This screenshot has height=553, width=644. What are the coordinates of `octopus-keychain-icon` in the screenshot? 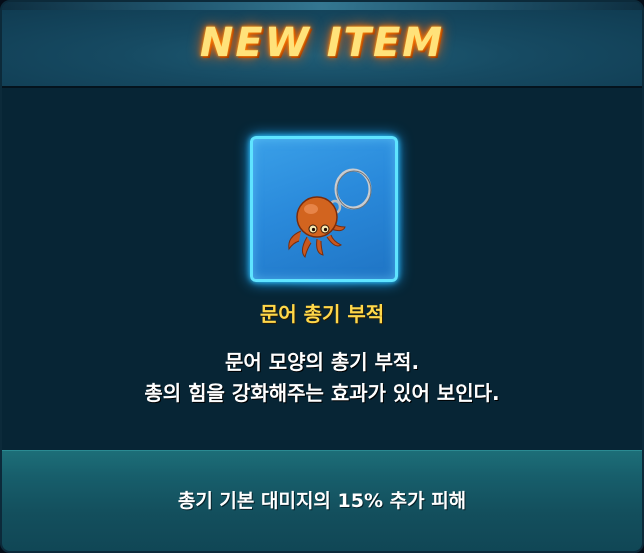 It's located at (330, 213).